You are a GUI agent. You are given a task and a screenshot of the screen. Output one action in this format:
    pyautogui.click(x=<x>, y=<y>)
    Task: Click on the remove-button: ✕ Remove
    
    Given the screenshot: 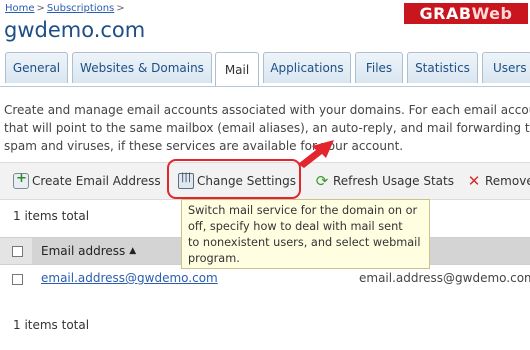 What is the action you would take?
    pyautogui.click(x=498, y=181)
    